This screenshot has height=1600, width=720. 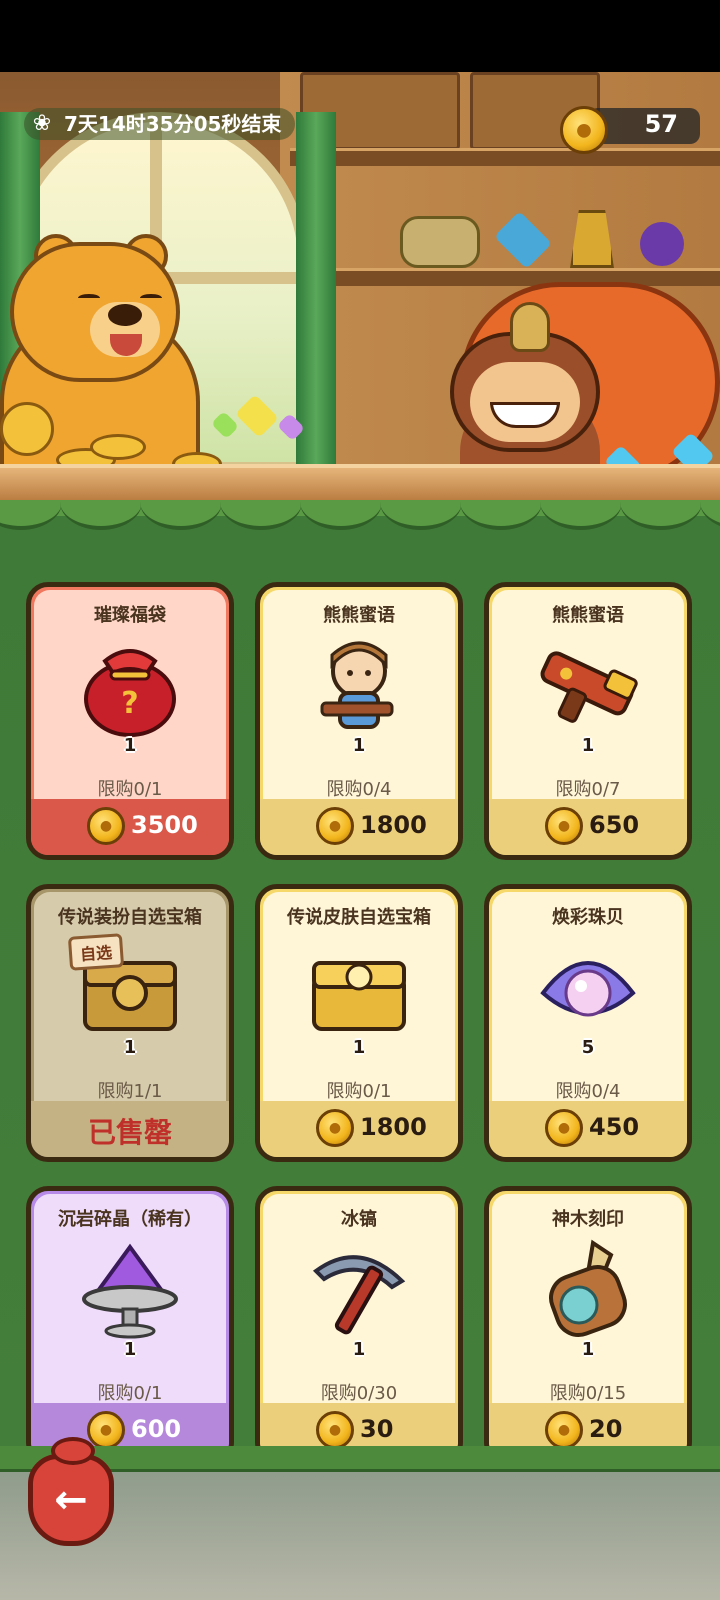 What do you see at coordinates (357, 685) in the screenshot?
I see `character-skin-icon` at bounding box center [357, 685].